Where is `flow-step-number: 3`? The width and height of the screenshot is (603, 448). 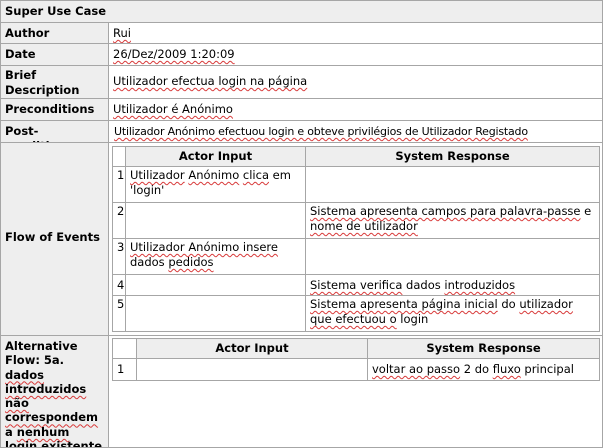
flow-step-number: 3 is located at coordinates (121, 247).